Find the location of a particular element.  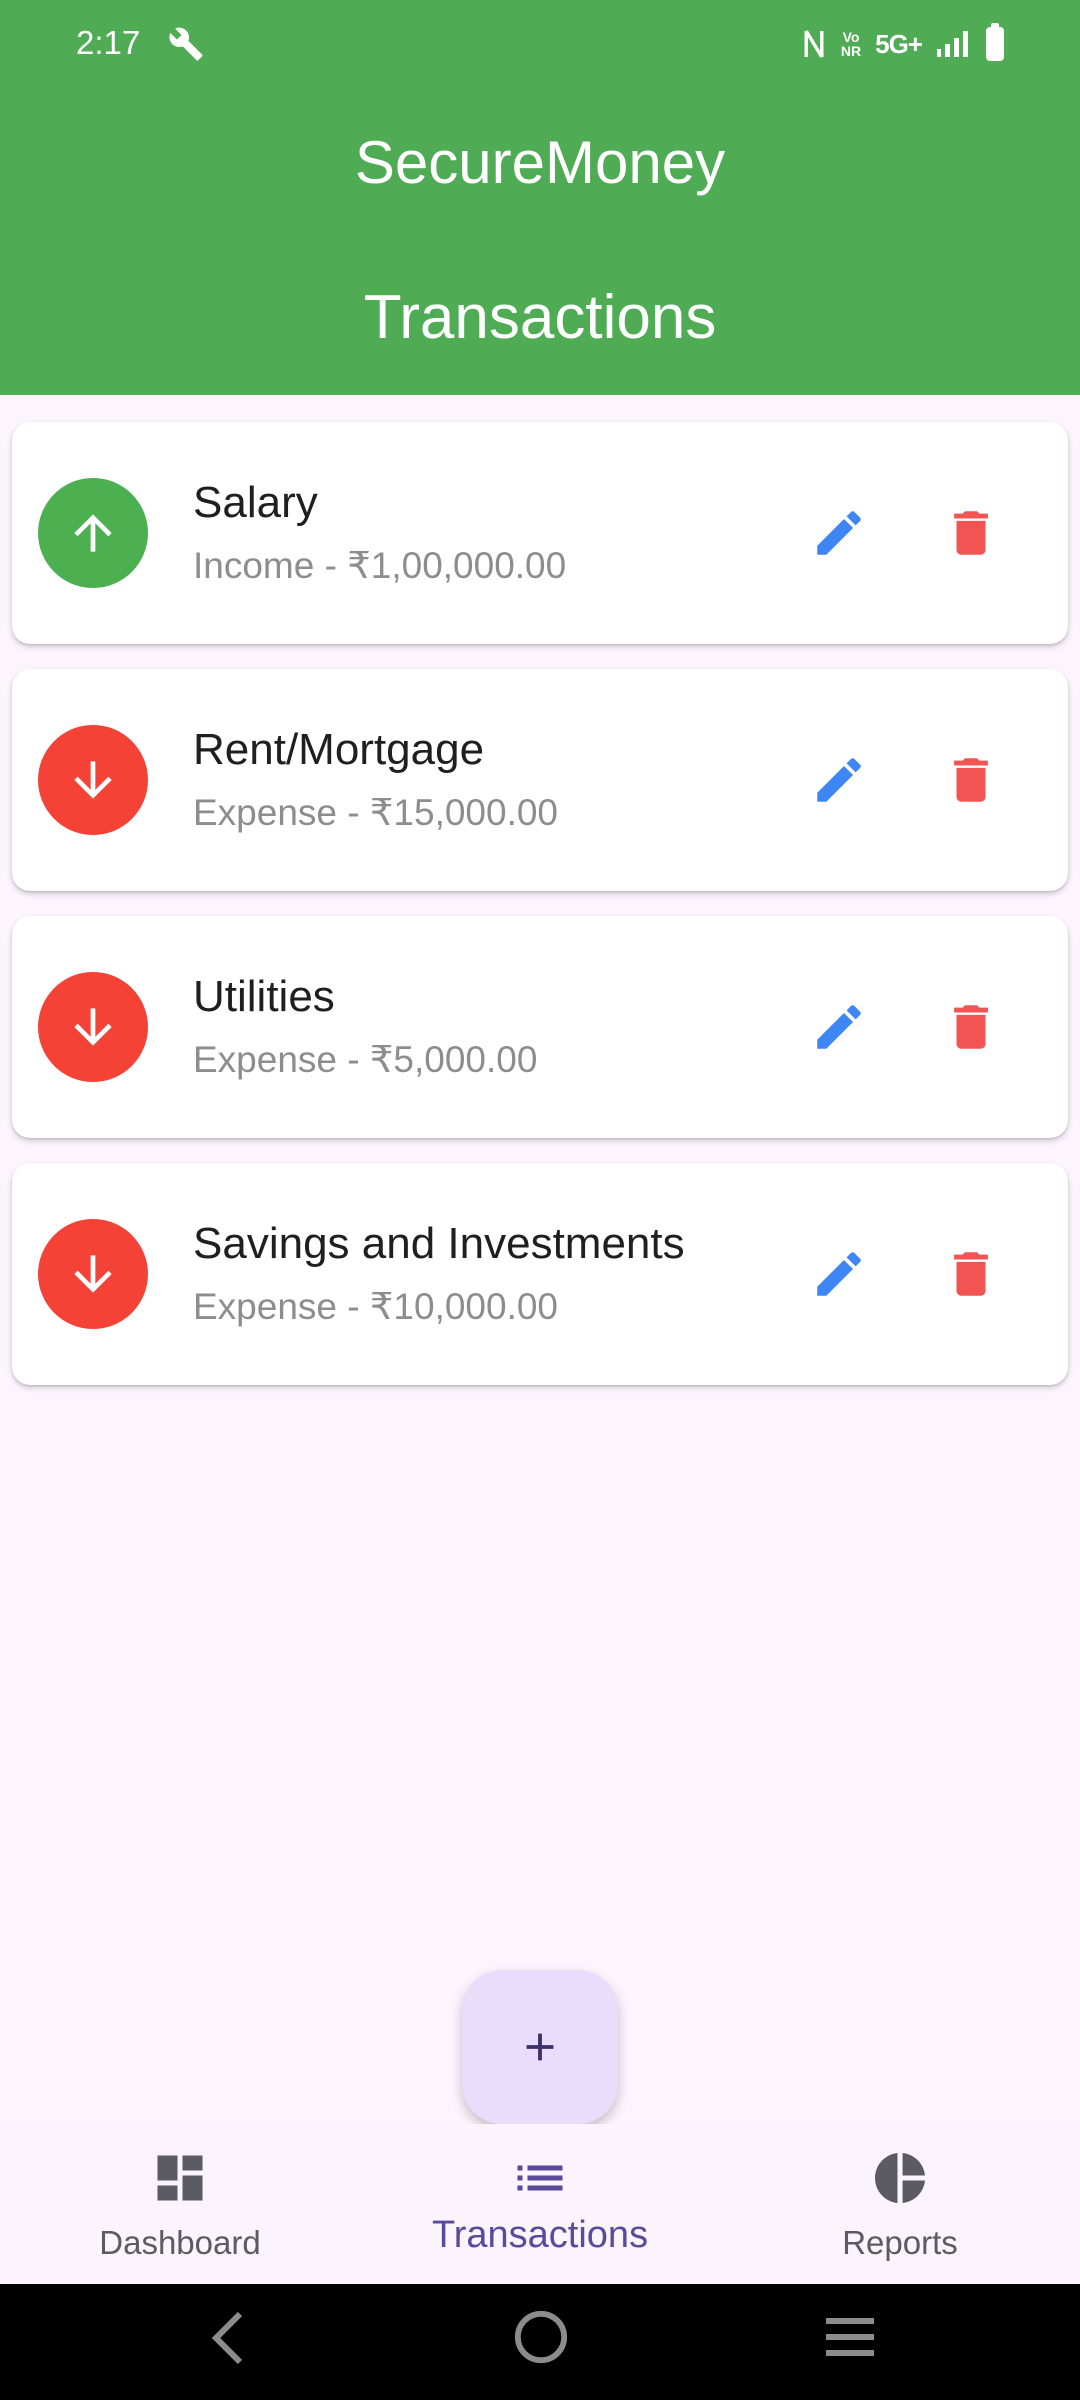

transaction-title: Salary is located at coordinates (255, 502).